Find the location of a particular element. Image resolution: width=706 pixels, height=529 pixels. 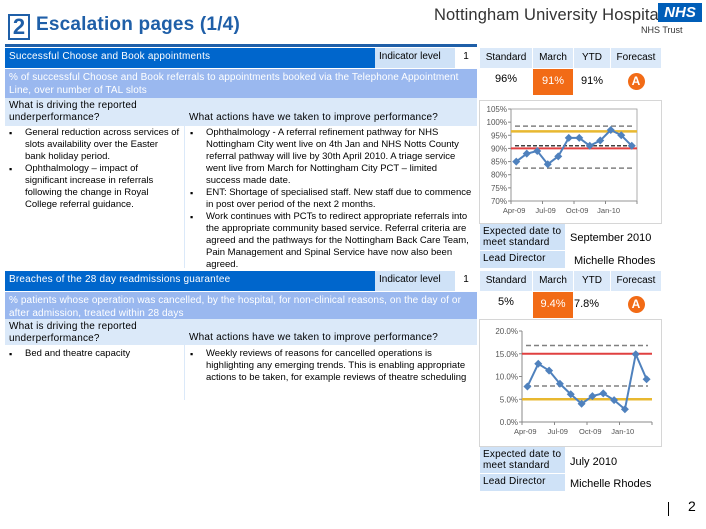

y-tick-label: 10.0% is located at coordinates (506, 377).